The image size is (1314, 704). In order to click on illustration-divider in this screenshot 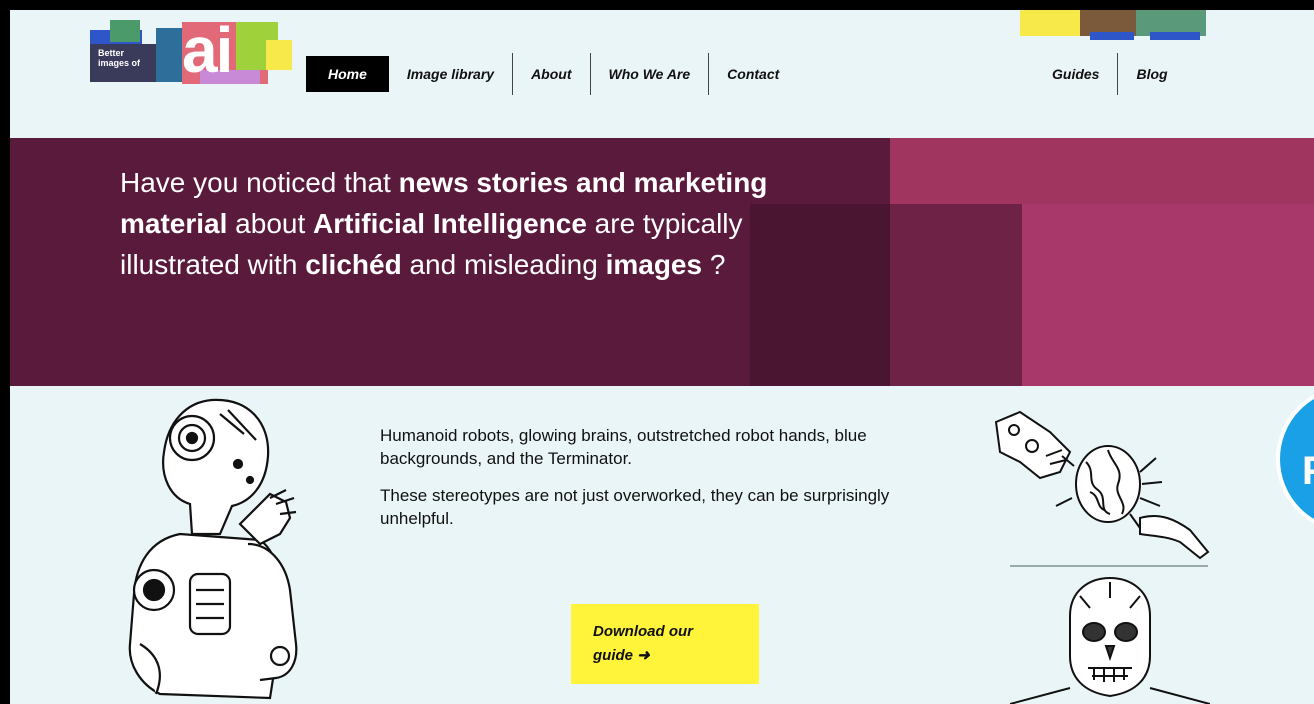, I will do `click(1109, 566)`.